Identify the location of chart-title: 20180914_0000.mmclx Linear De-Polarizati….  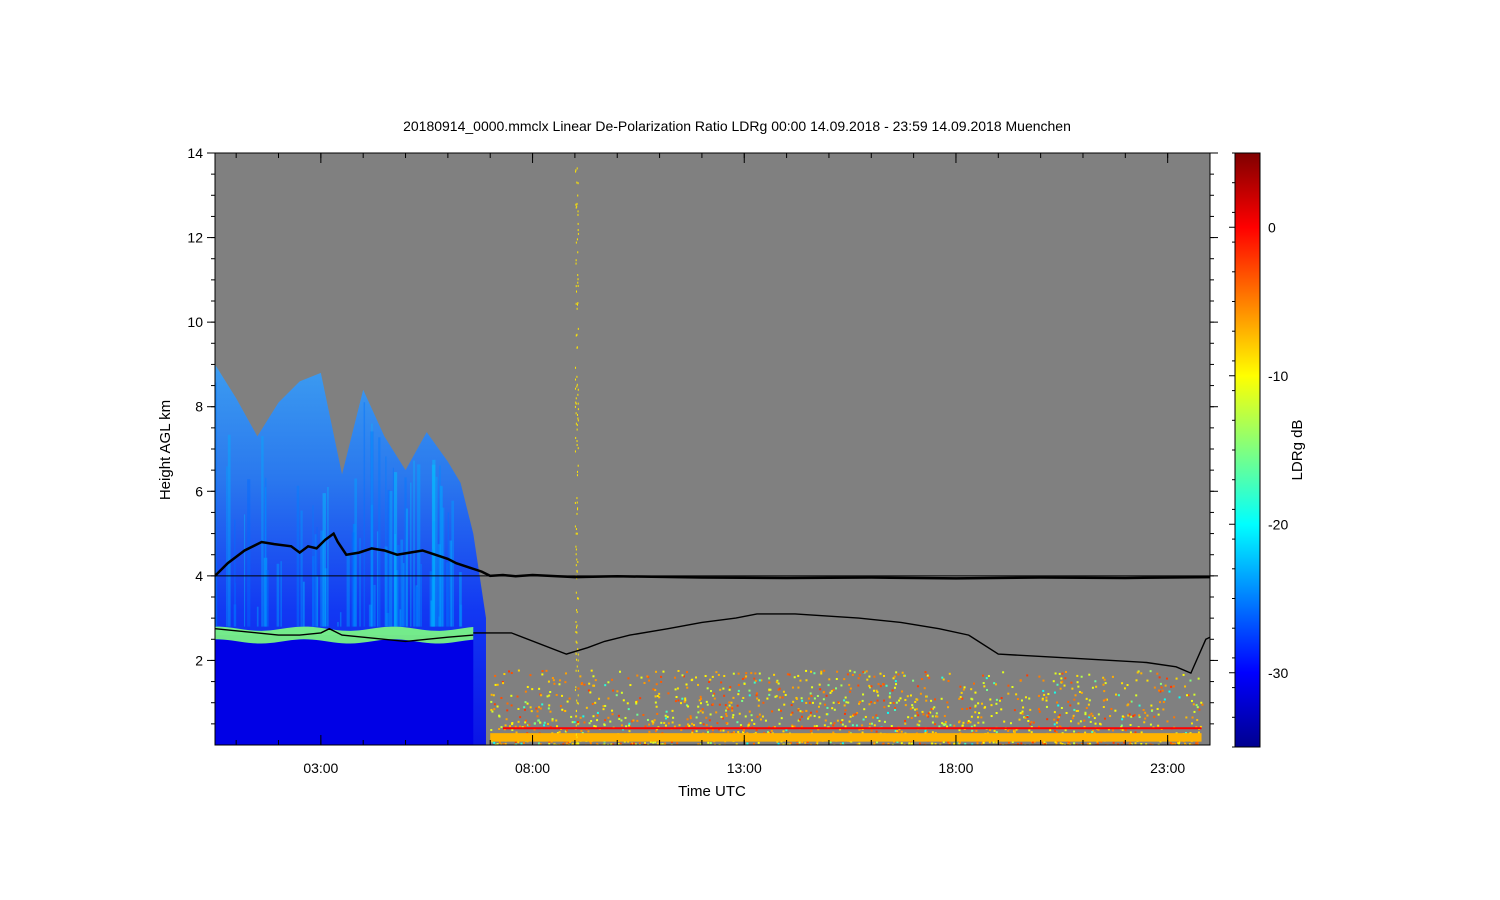
(737, 126).